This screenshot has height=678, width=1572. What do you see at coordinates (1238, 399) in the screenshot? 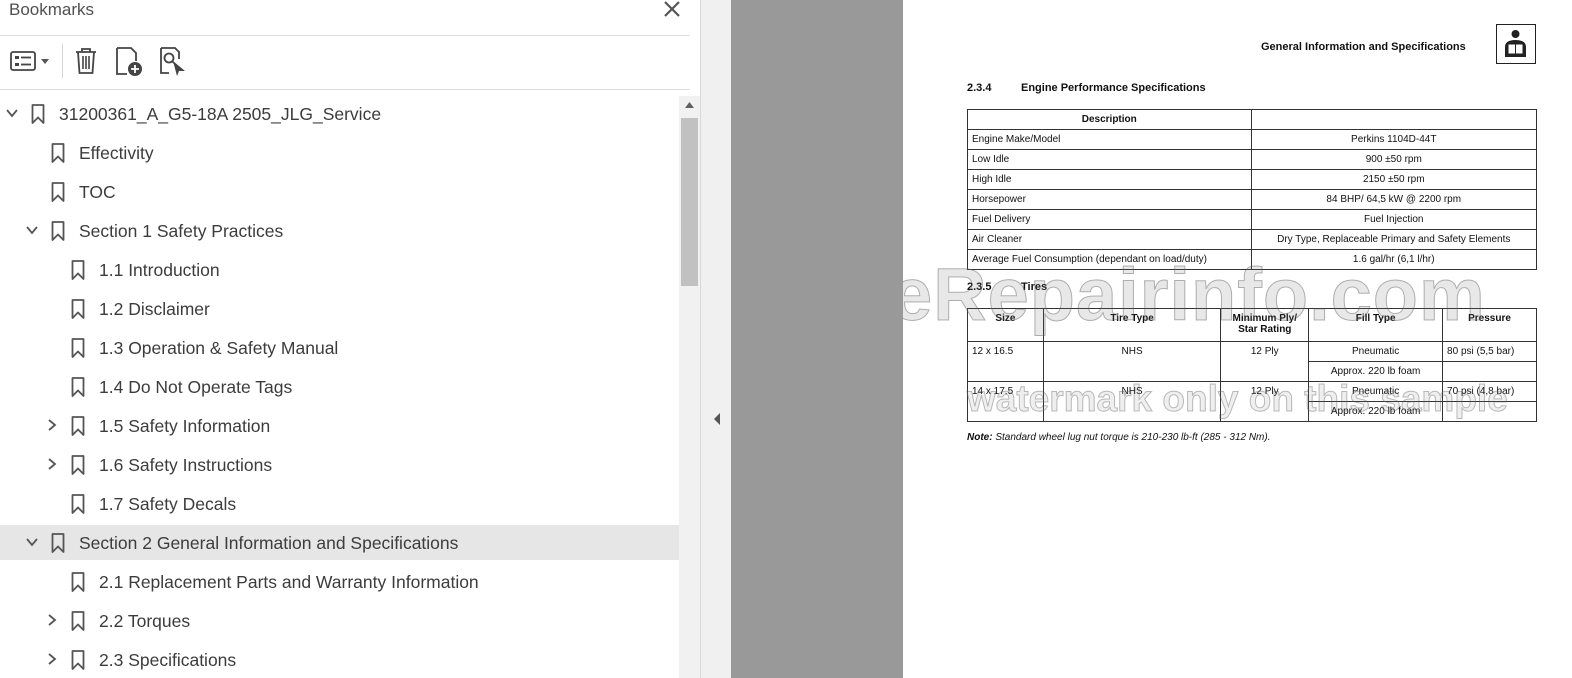
I see `watermark-sub: watermark only on this sample` at bounding box center [1238, 399].